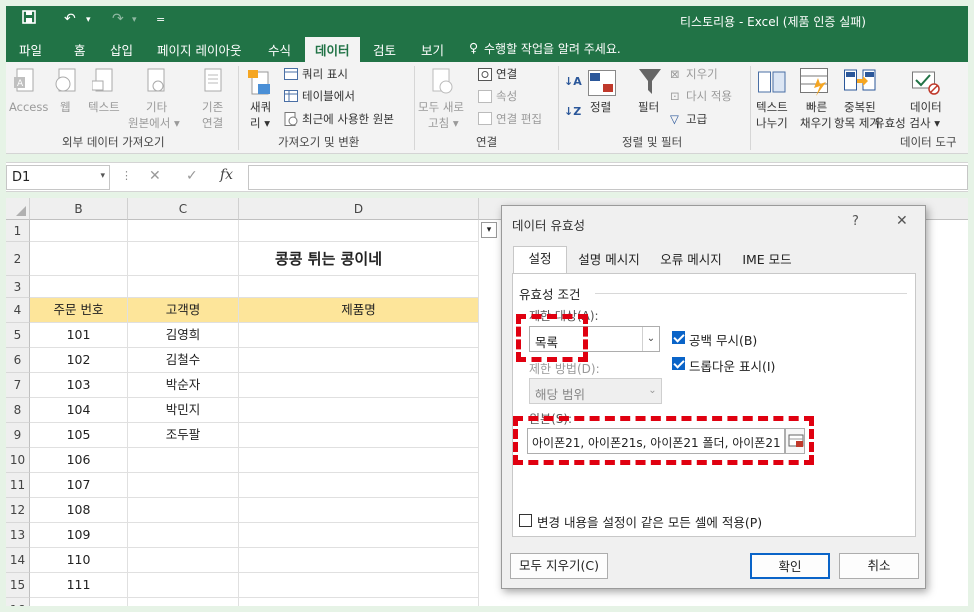 The height and width of the screenshot is (612, 974). I want to click on customer-name-cell: 김영희, so click(183, 335).